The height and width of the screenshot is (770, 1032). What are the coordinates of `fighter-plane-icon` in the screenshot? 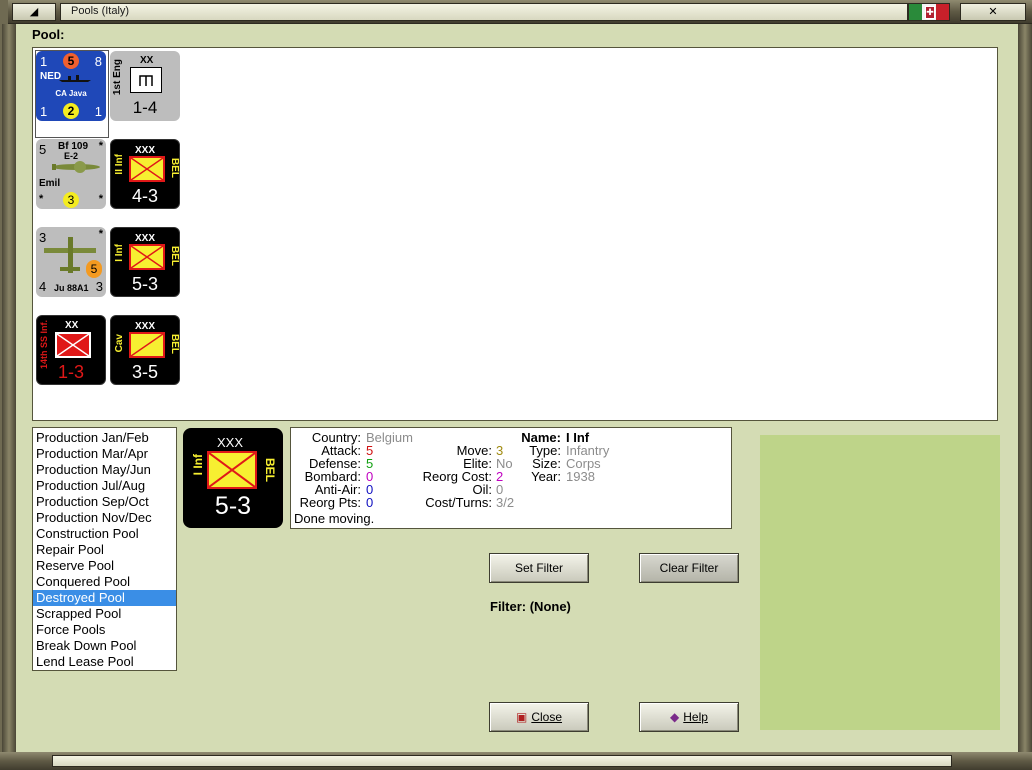 It's located at (76, 167).